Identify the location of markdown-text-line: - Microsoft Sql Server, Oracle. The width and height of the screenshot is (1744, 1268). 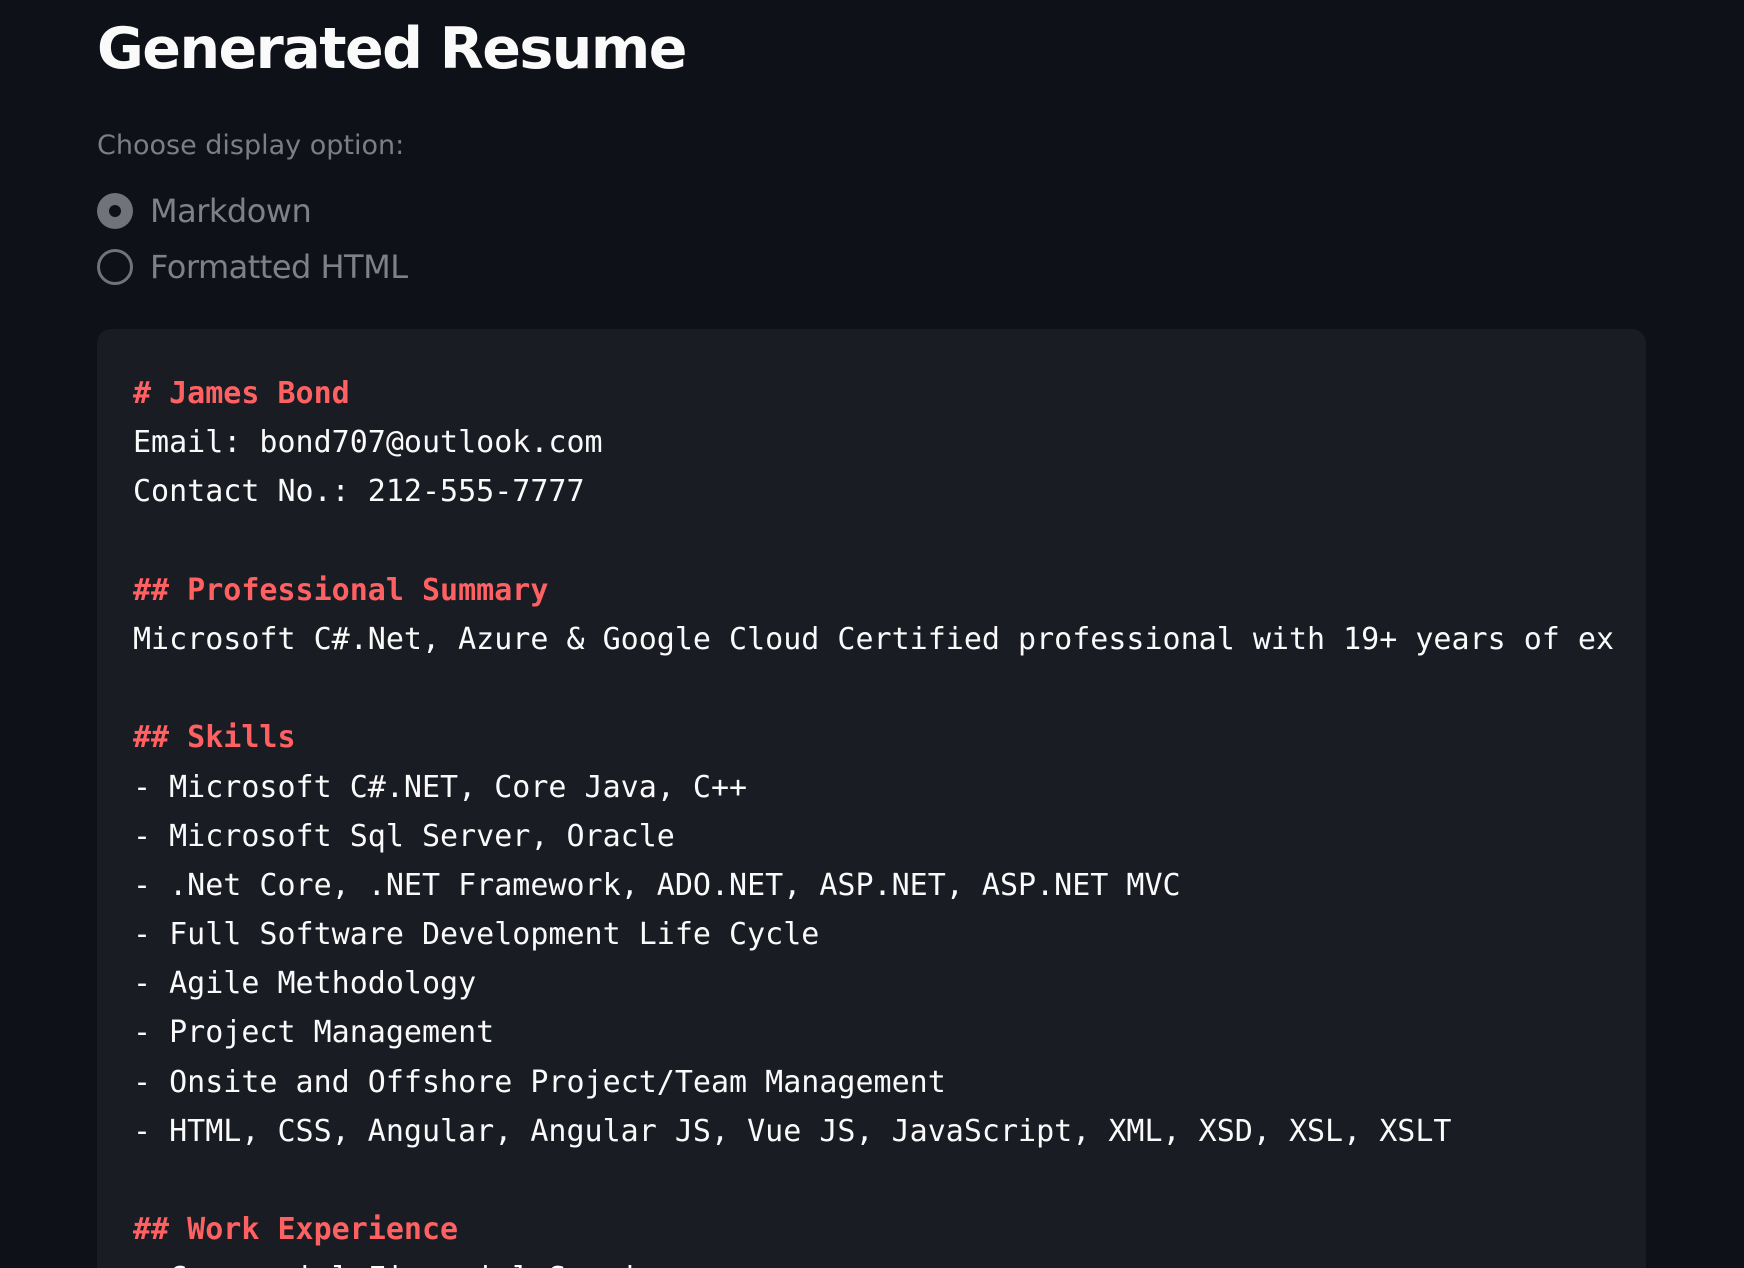
(404, 836).